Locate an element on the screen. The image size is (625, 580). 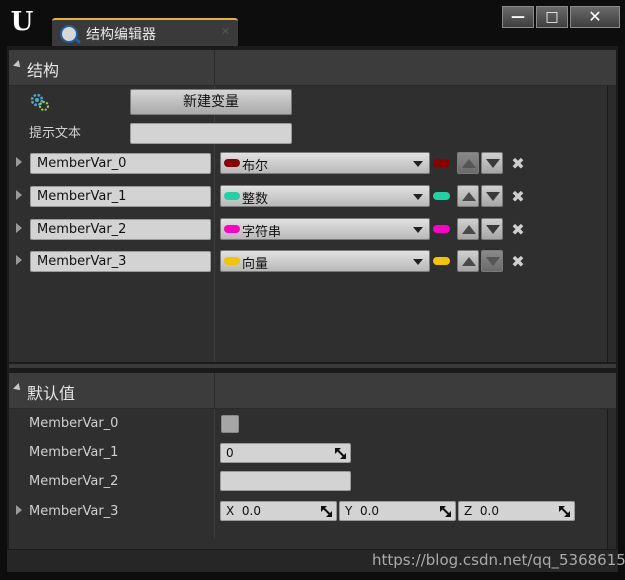
tab-title: 结构编辑器 is located at coordinates (121, 35).